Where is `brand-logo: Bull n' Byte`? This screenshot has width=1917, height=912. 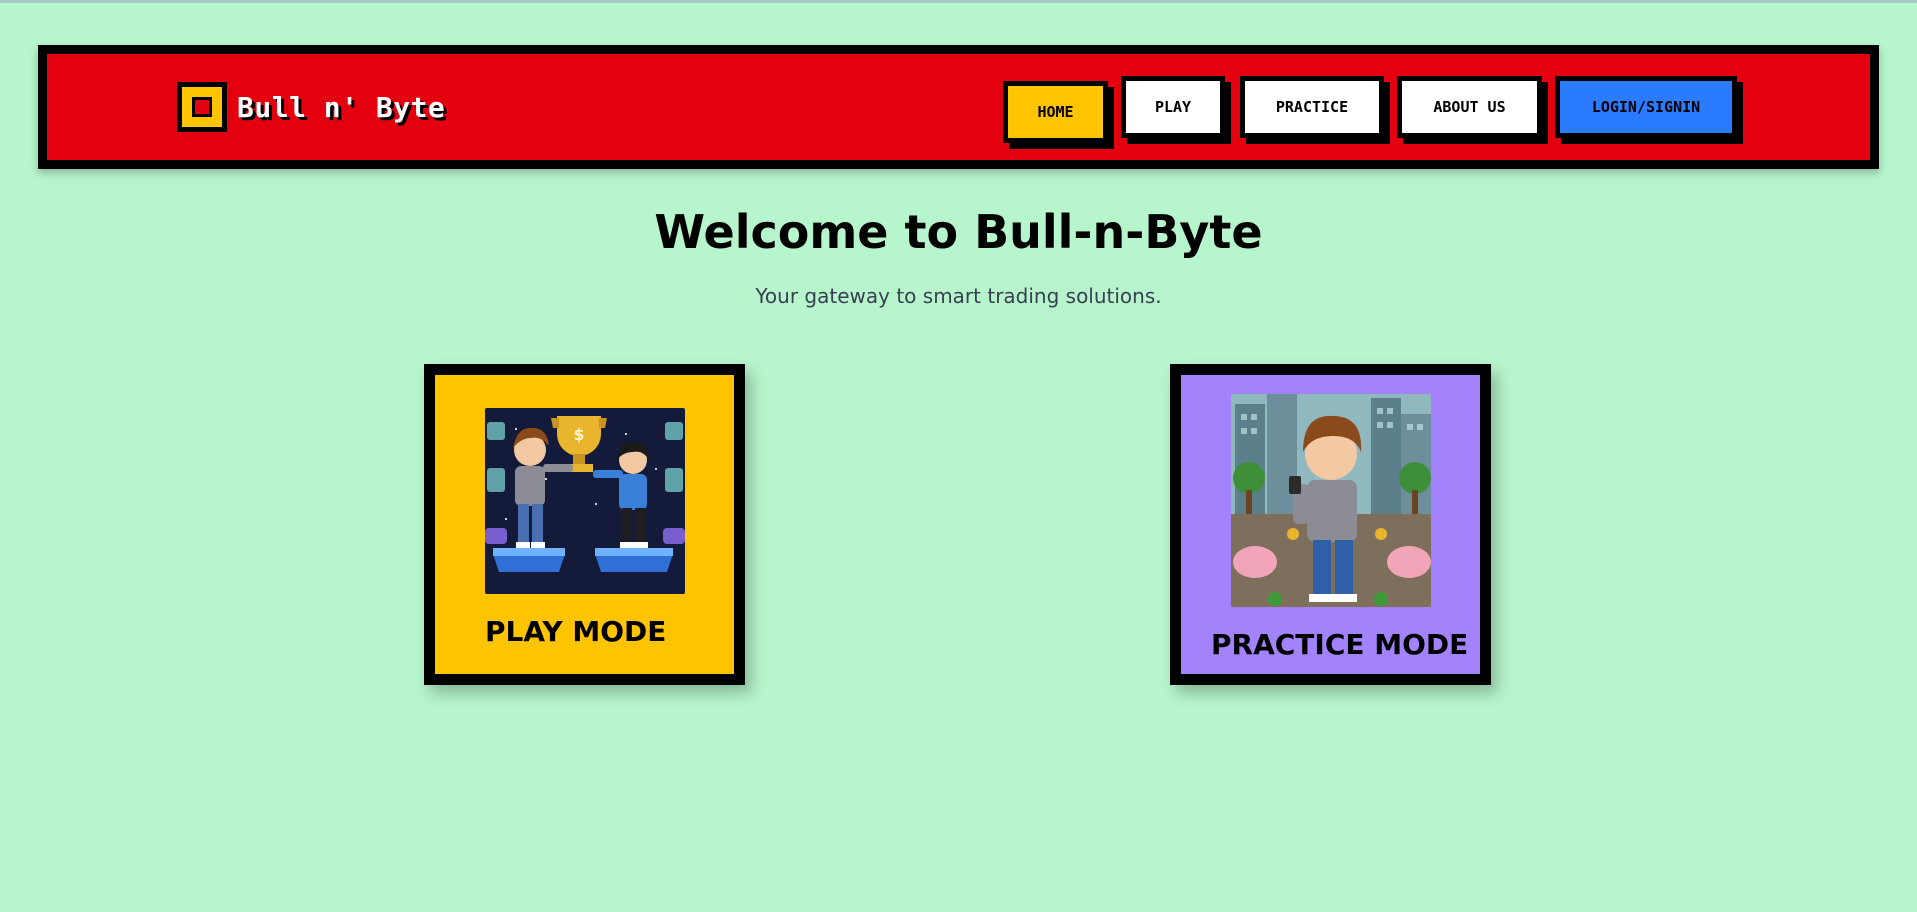
brand-logo: Bull n' Byte is located at coordinates (311, 107).